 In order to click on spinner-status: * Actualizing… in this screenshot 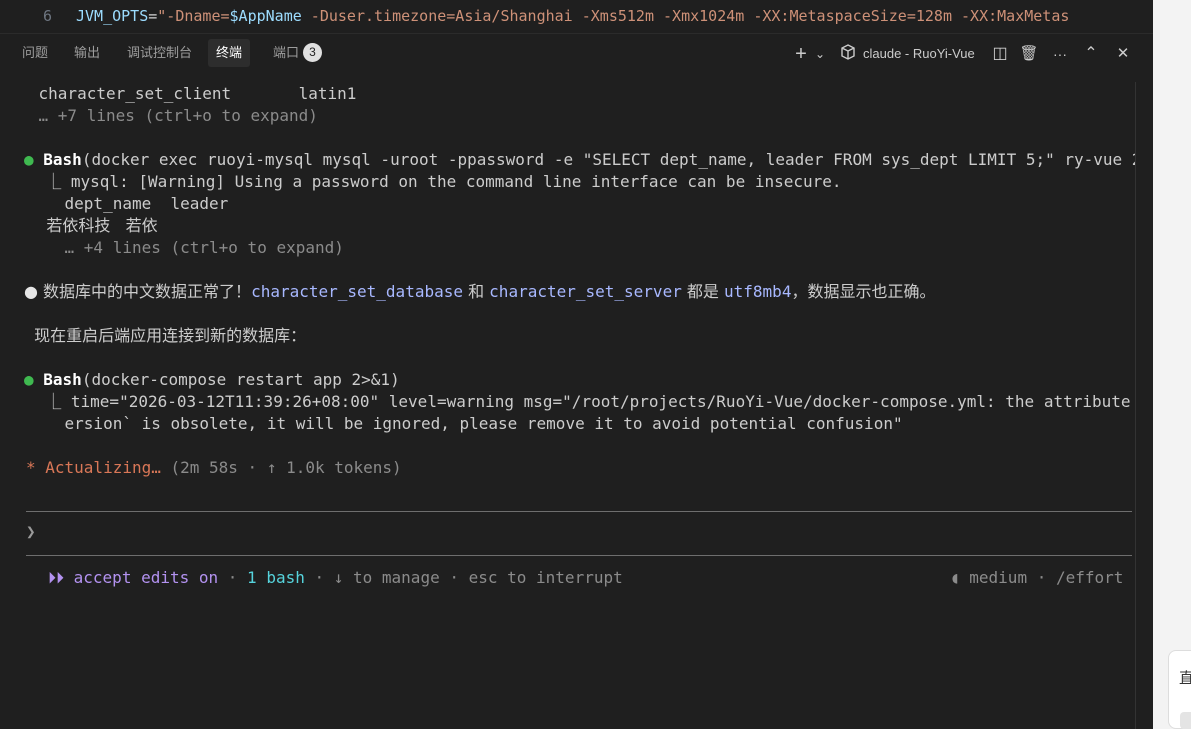, I will do `click(93, 467)`.